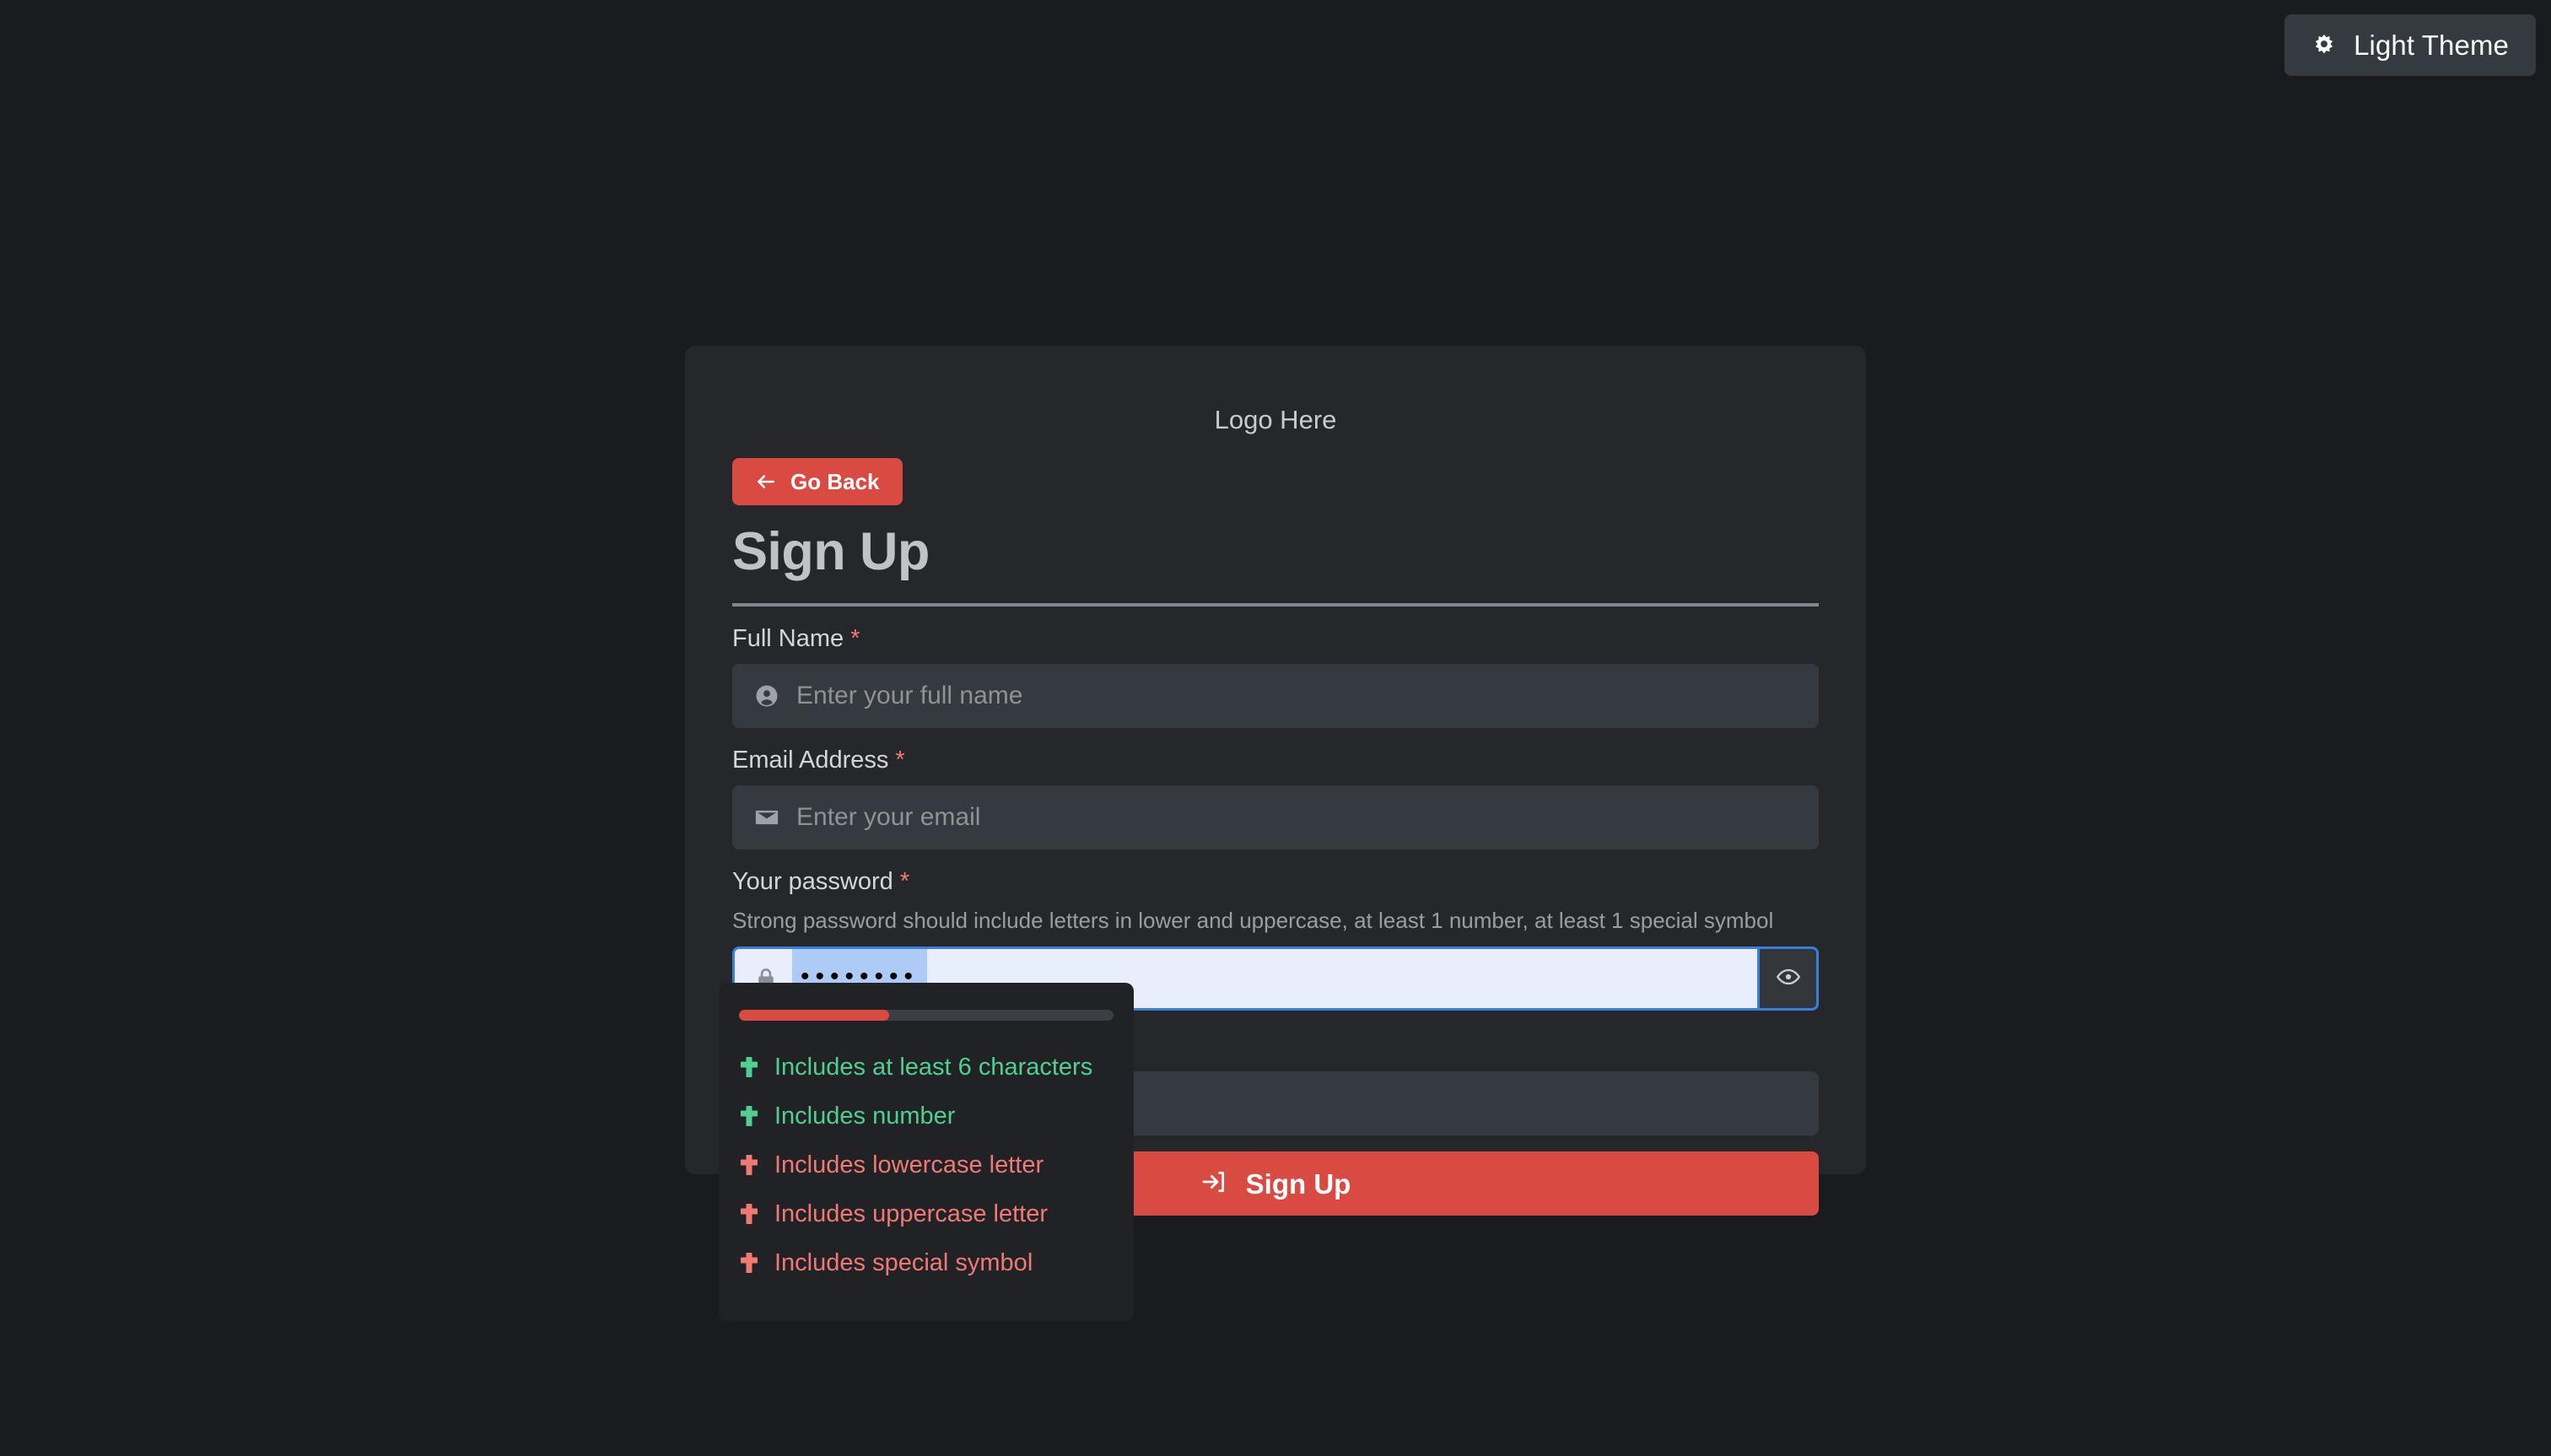 The height and width of the screenshot is (1456, 2551). I want to click on light-theme-toggle-button: Light Theme, so click(2410, 45).